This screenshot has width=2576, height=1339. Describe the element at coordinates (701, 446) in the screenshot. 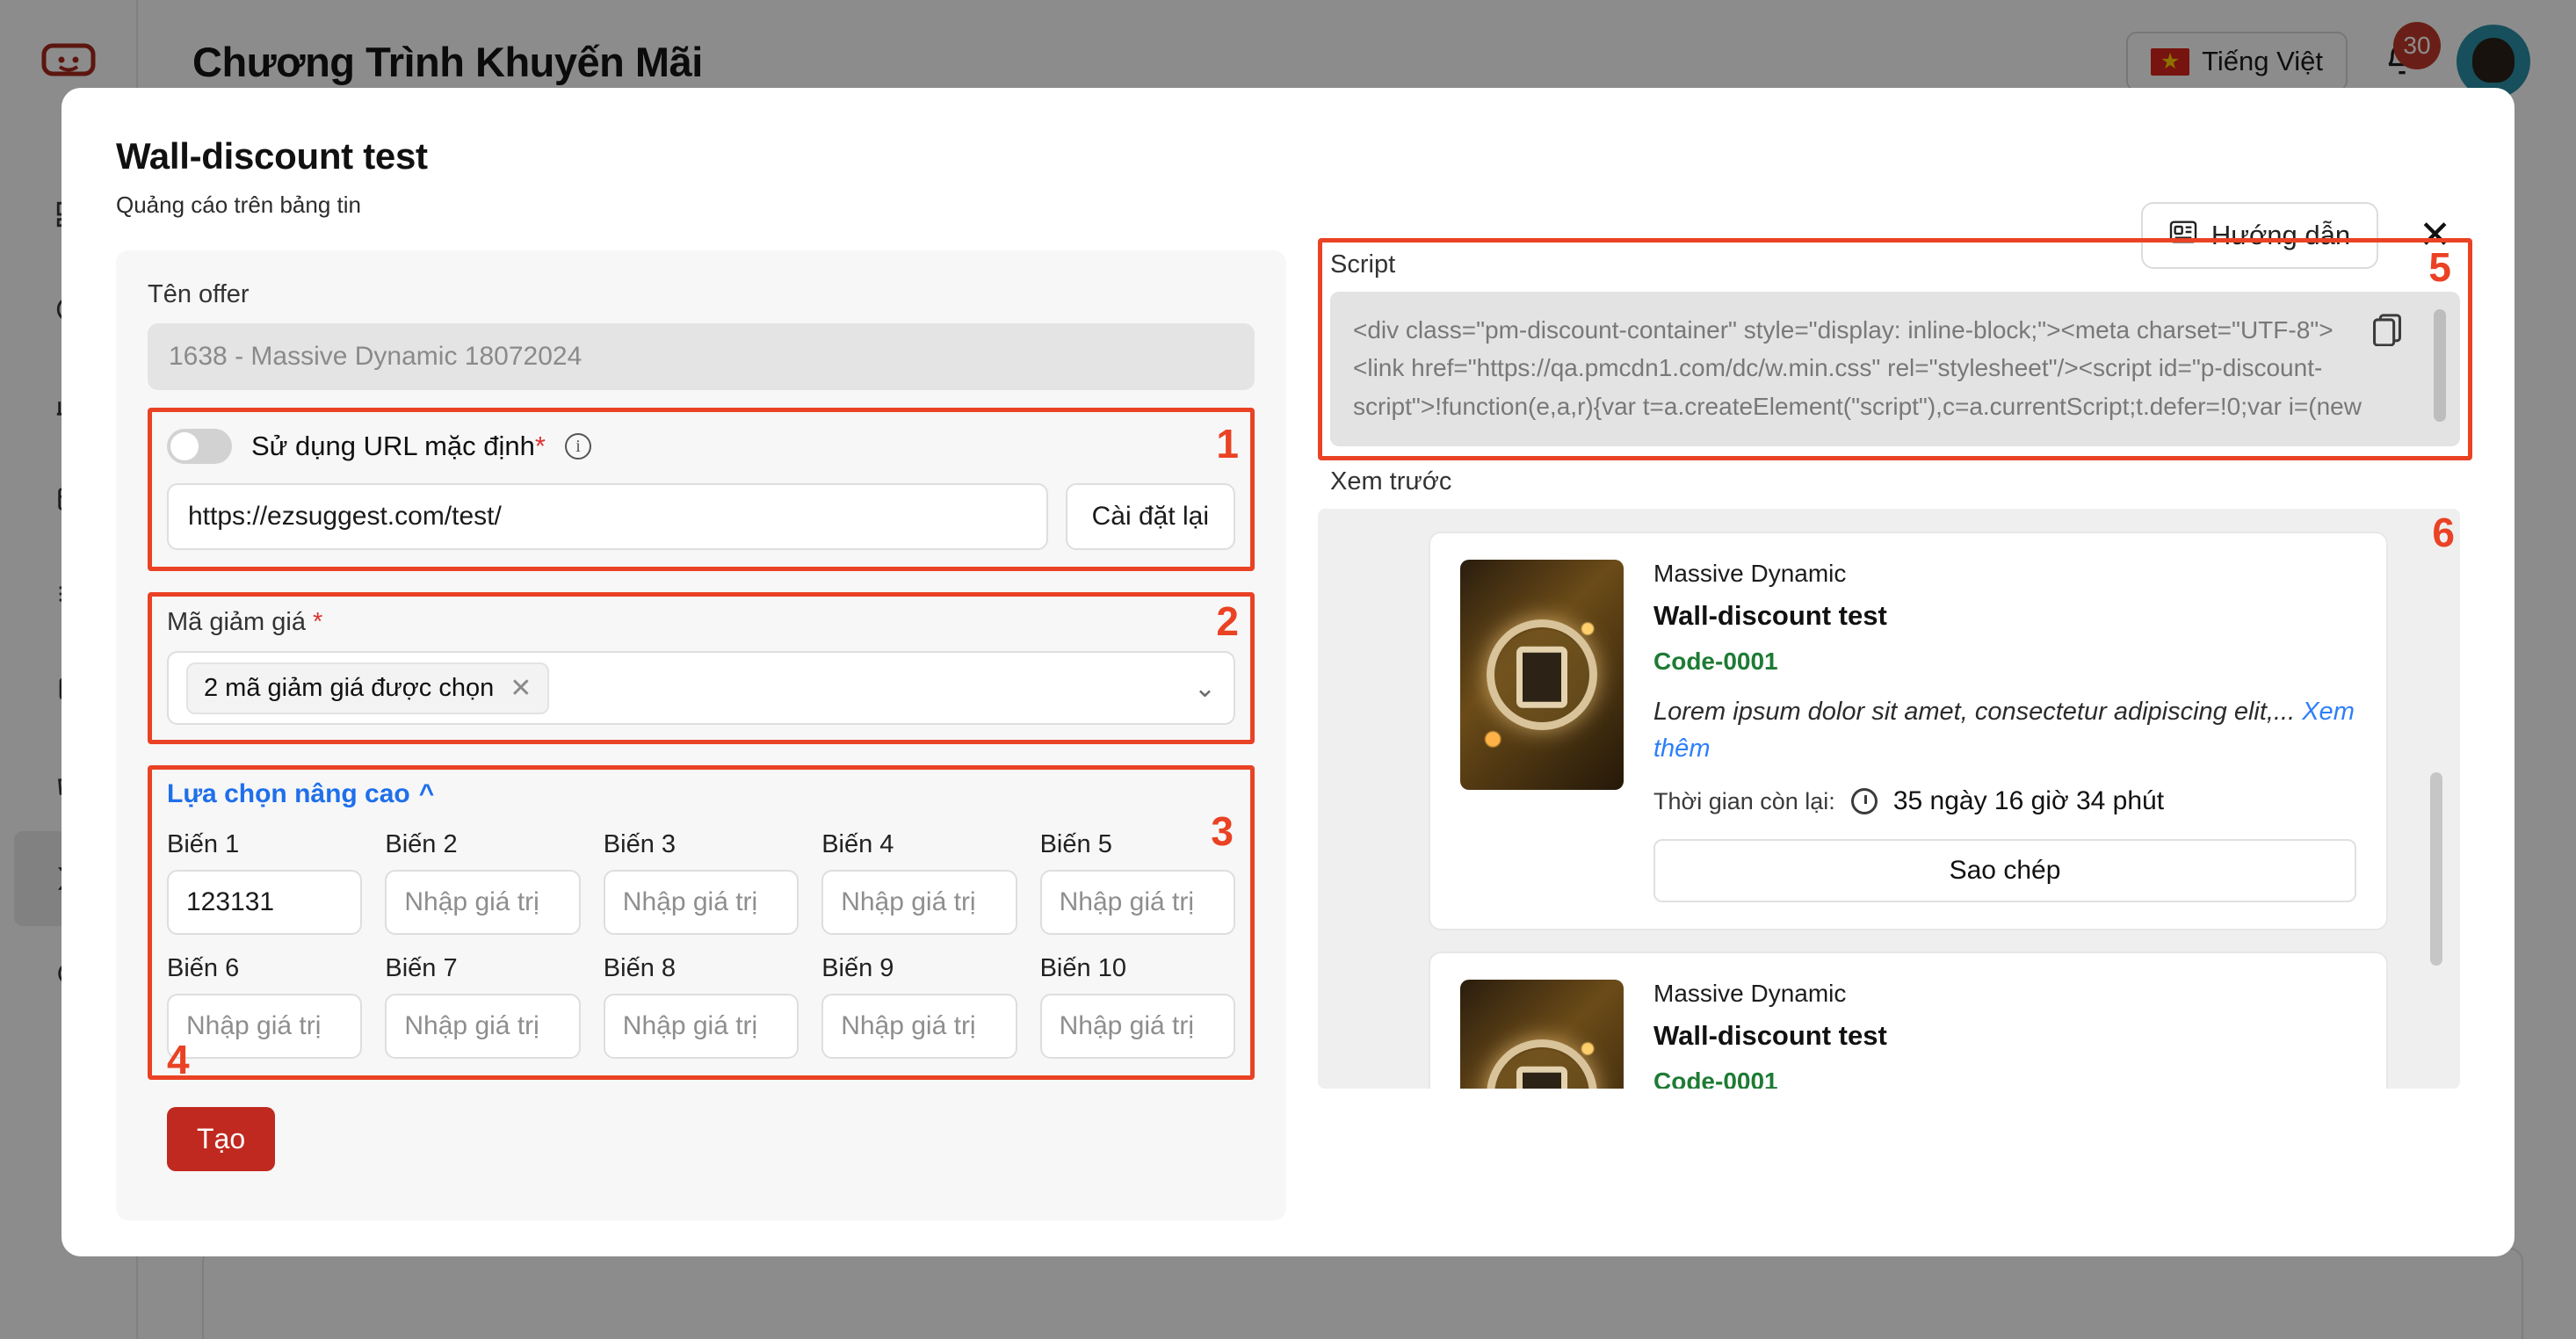

I see `default-url-toggle-row: Sử dụng URL mặc định* i` at that location.